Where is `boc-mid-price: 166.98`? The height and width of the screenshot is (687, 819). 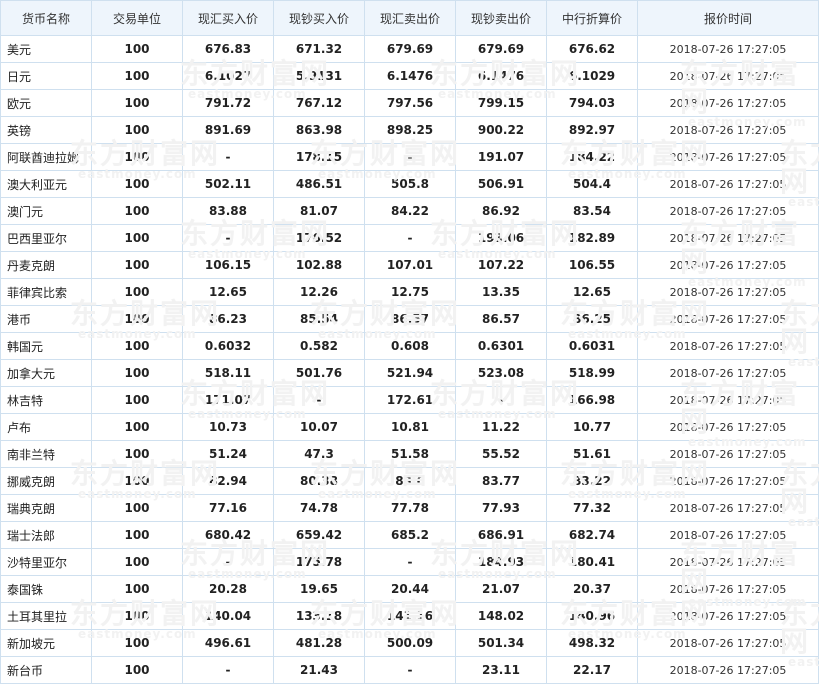
boc-mid-price: 166.98 is located at coordinates (592, 400).